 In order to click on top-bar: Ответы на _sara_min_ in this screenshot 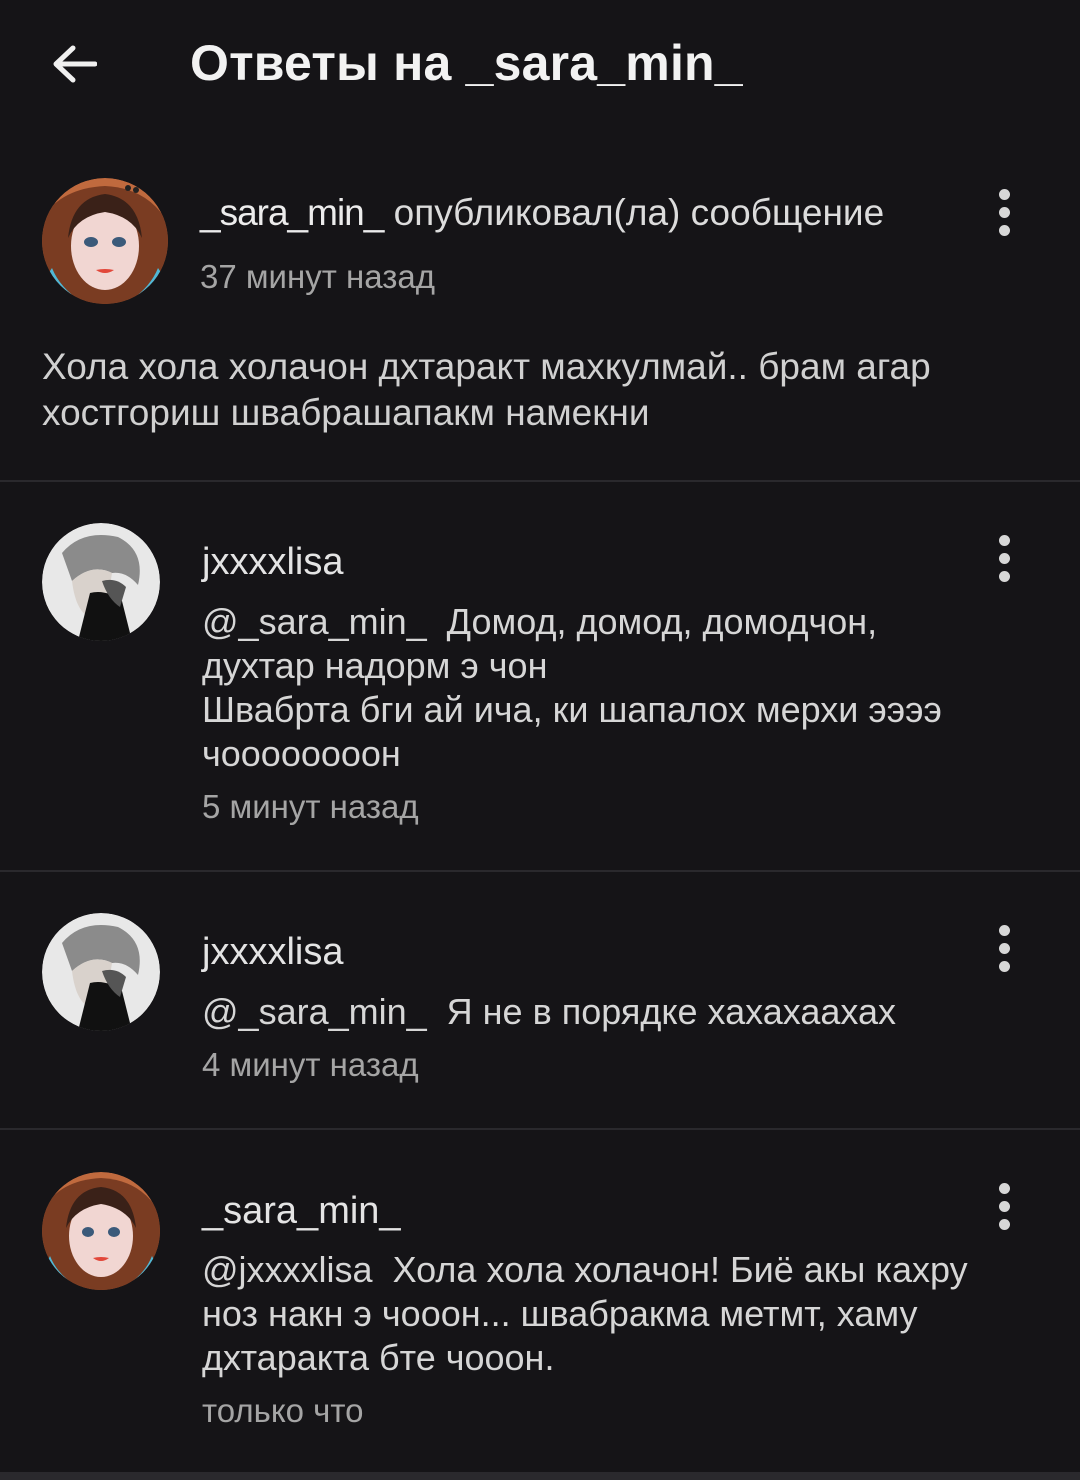, I will do `click(540, 67)`.